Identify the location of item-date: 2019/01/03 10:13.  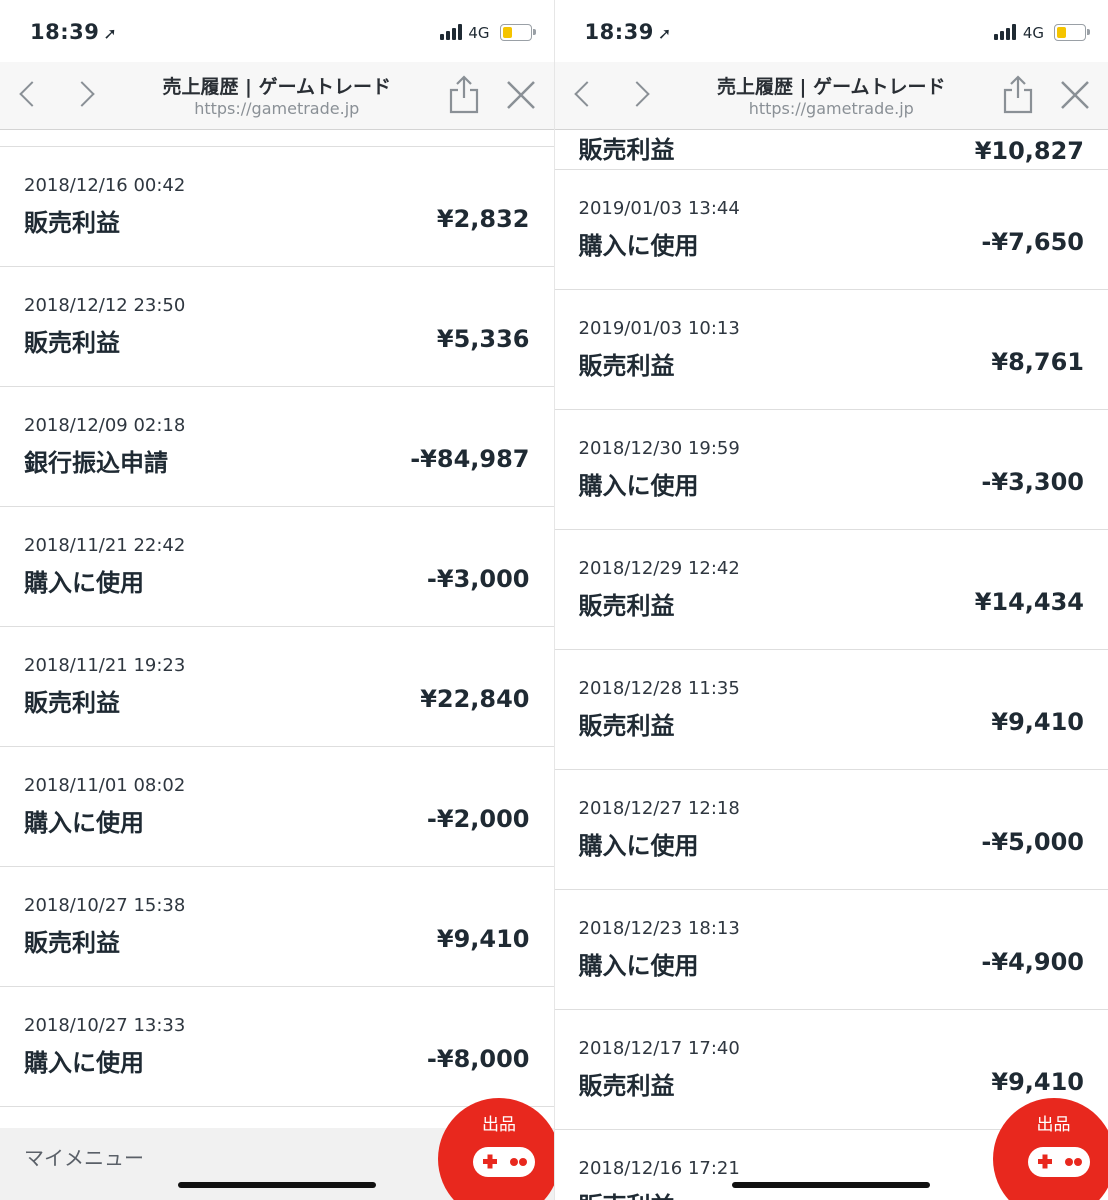
(659, 328).